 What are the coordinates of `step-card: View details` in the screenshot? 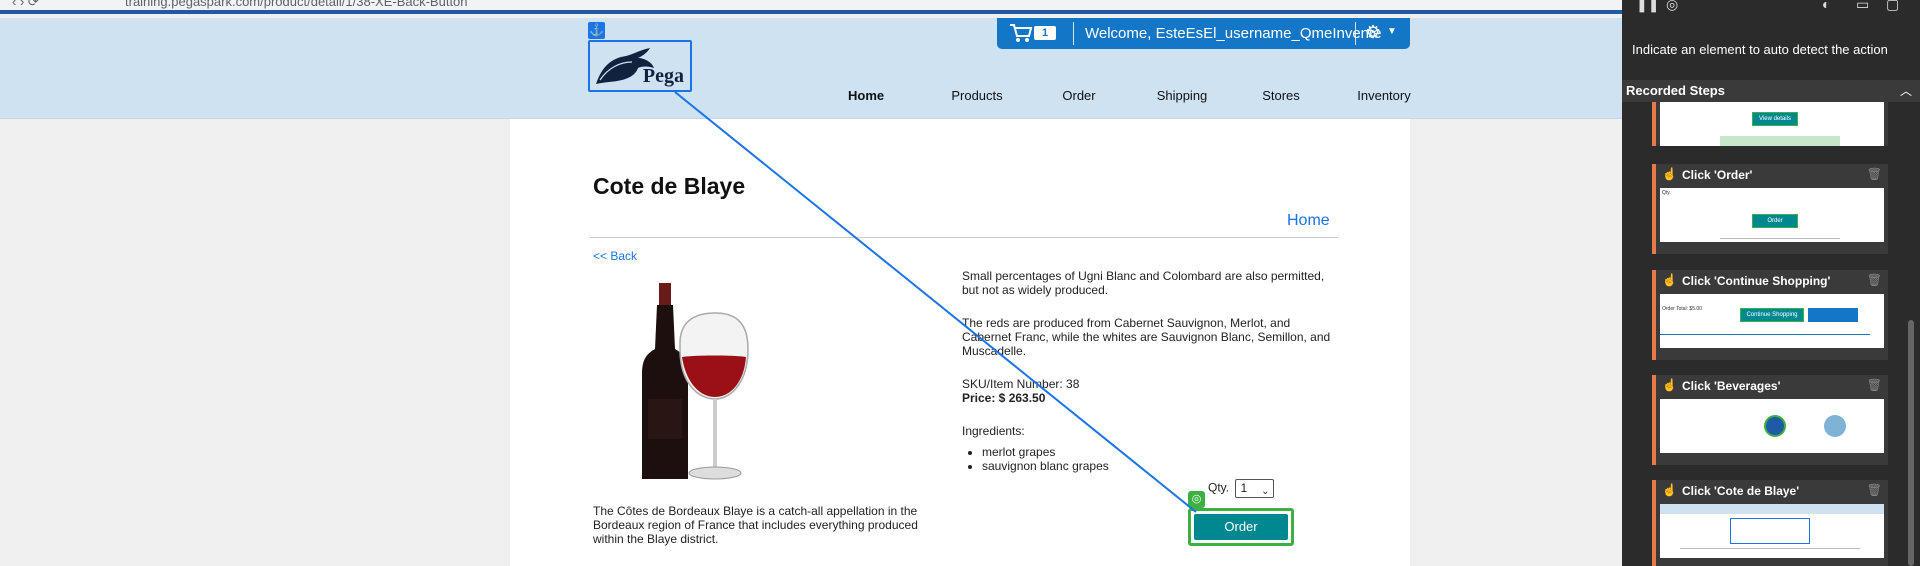 It's located at (1770, 124).